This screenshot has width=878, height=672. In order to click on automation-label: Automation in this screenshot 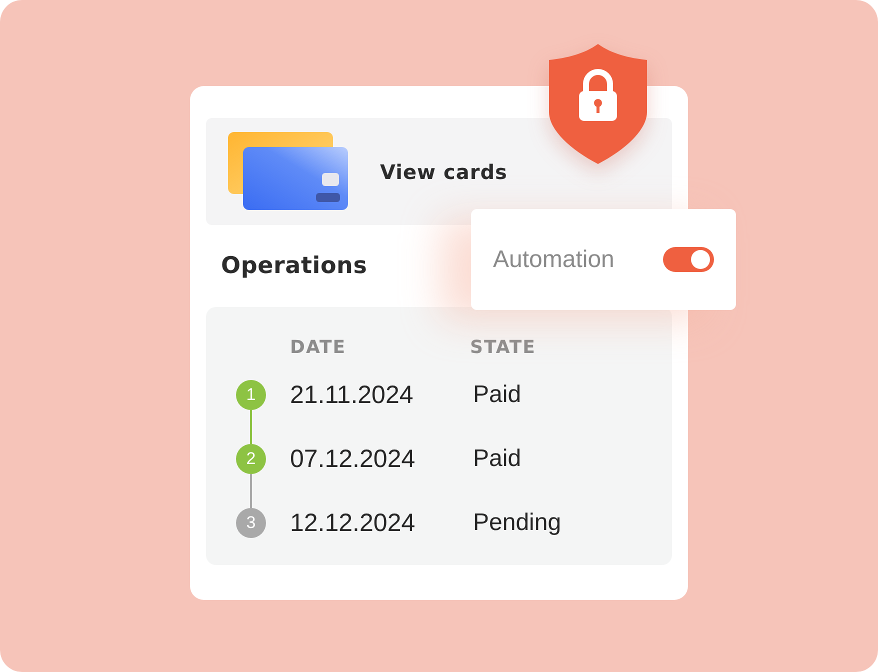, I will do `click(553, 260)`.